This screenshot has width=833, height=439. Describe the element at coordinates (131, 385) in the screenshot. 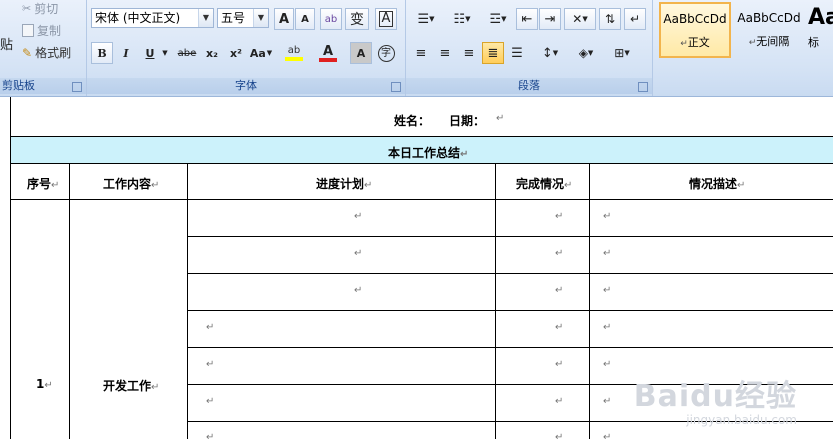

I see `work-content-cell: 开发工作↵` at that location.